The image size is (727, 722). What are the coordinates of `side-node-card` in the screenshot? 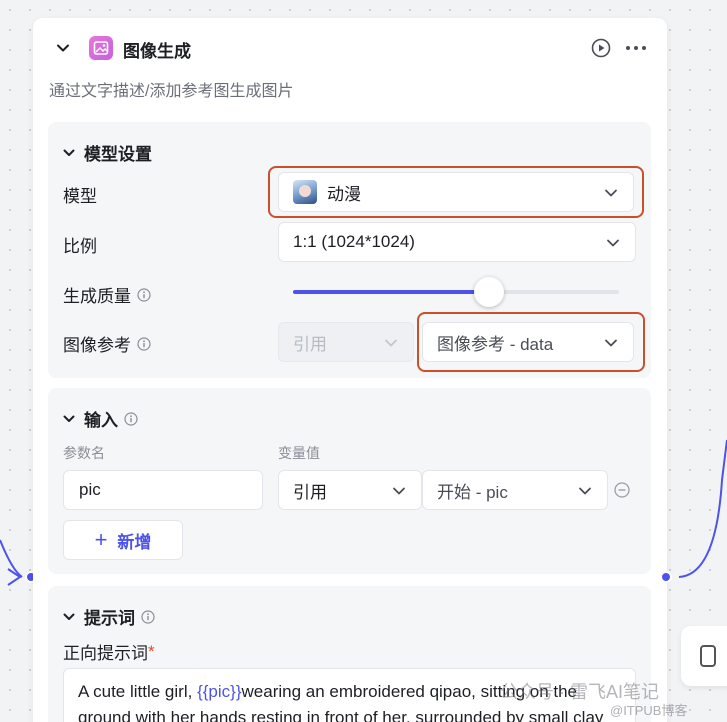 It's located at (704, 656).